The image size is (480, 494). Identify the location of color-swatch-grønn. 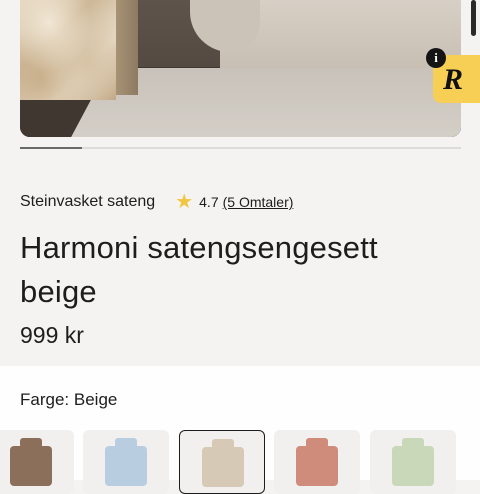
(413, 462).